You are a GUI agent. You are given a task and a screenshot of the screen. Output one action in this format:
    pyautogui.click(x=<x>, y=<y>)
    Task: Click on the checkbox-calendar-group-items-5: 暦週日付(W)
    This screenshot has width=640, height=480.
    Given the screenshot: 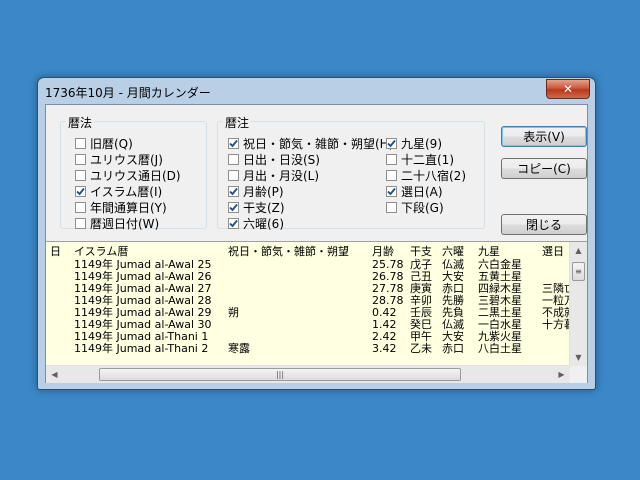 What is the action you would take?
    pyautogui.click(x=117, y=223)
    